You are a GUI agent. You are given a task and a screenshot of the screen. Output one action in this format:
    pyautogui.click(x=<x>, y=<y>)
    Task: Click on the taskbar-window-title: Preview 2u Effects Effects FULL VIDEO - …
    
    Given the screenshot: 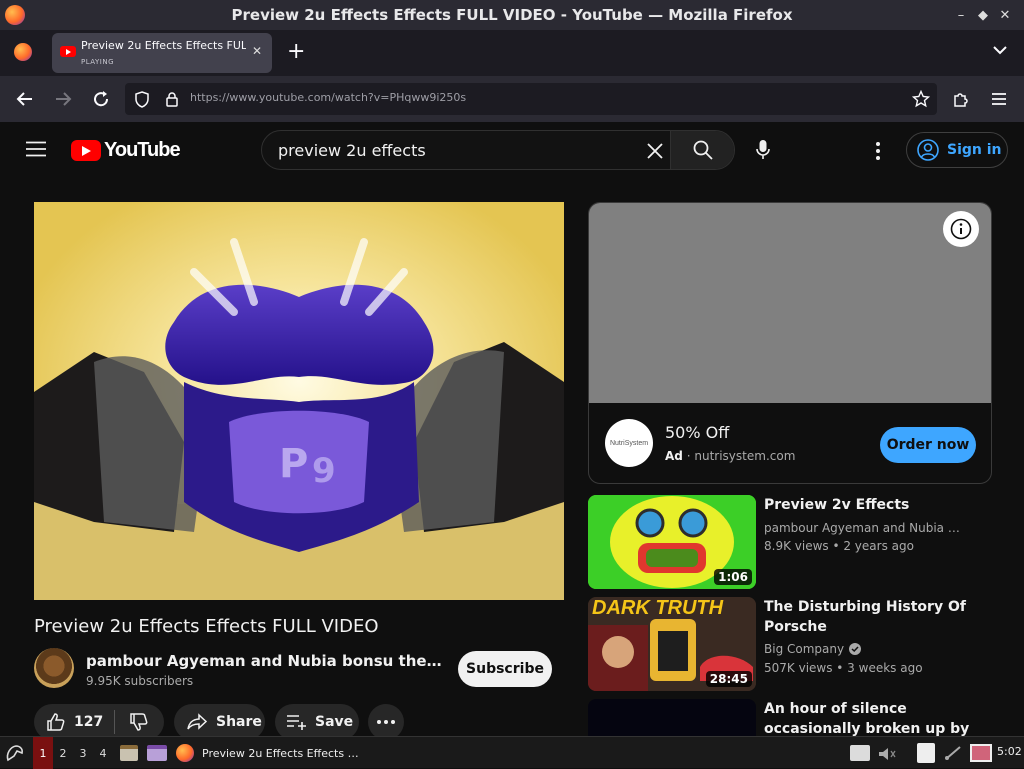 What is the action you would take?
    pyautogui.click(x=282, y=753)
    